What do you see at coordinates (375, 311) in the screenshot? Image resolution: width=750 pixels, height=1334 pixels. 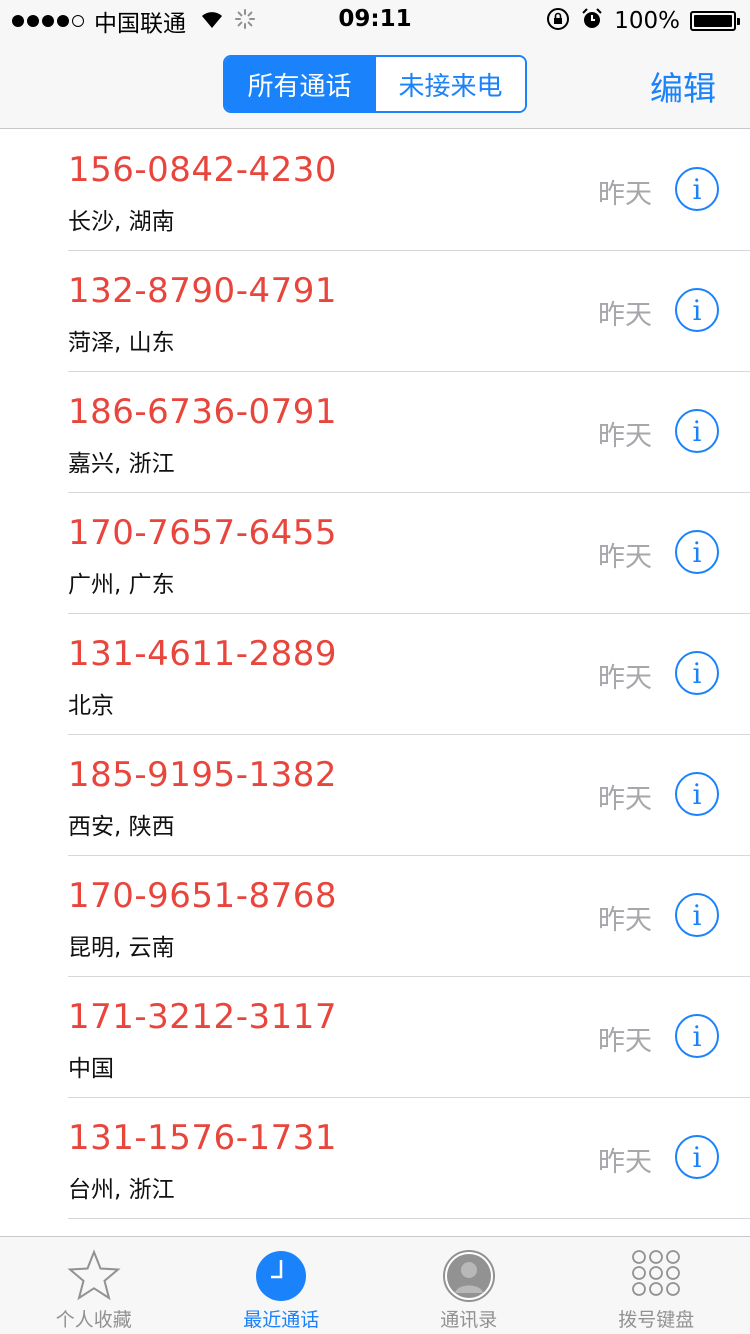 I see `call-row: 132-8790-4791 菏泽, 山东 昨天 i` at bounding box center [375, 311].